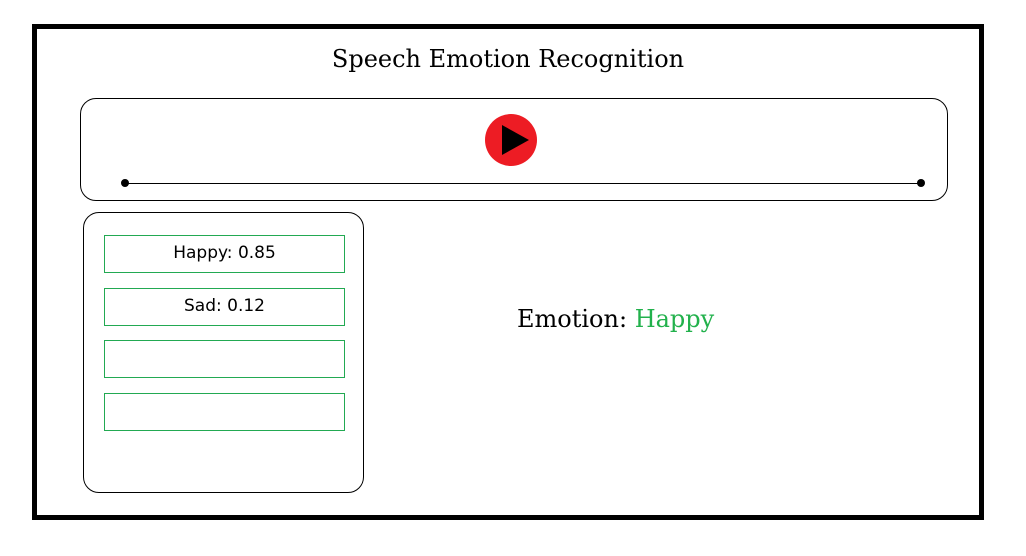 Image resolution: width=1026 pixels, height=556 pixels. Describe the element at coordinates (224, 254) in the screenshot. I see `result-row-happy: Happy: 0.85` at that location.